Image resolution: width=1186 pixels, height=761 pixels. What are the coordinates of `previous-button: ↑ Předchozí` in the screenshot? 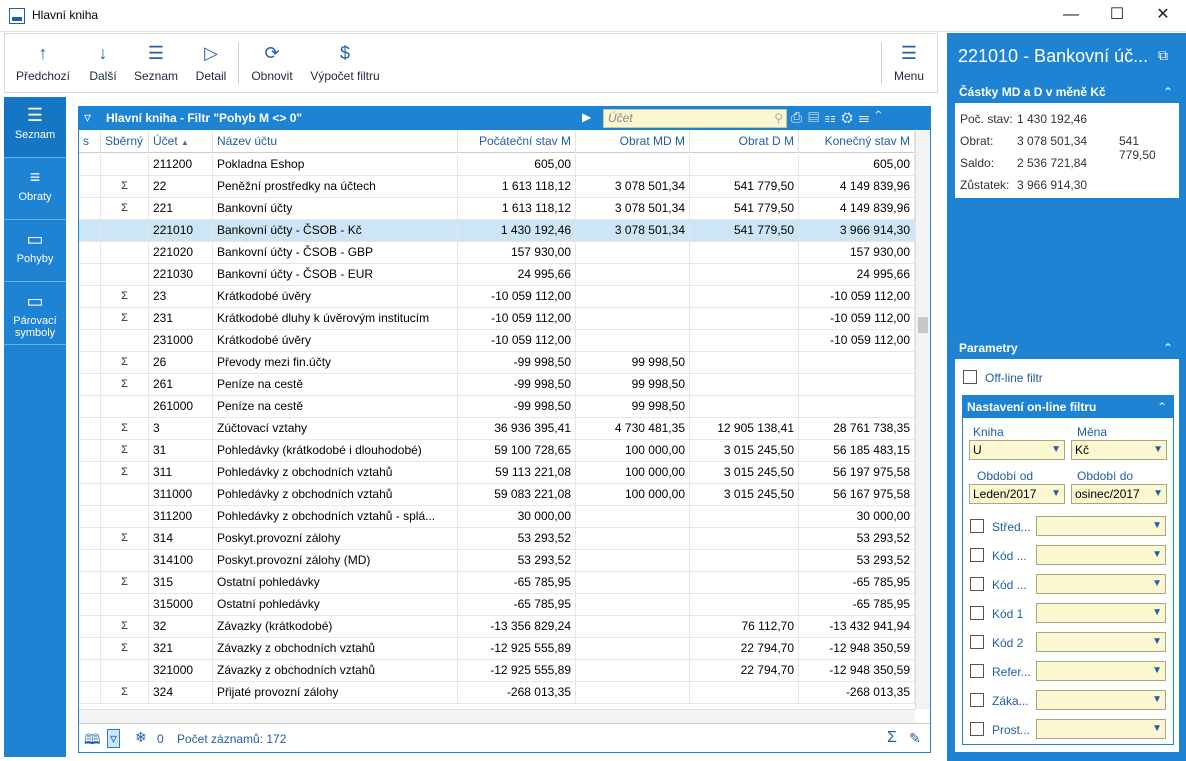 It's located at (43, 63).